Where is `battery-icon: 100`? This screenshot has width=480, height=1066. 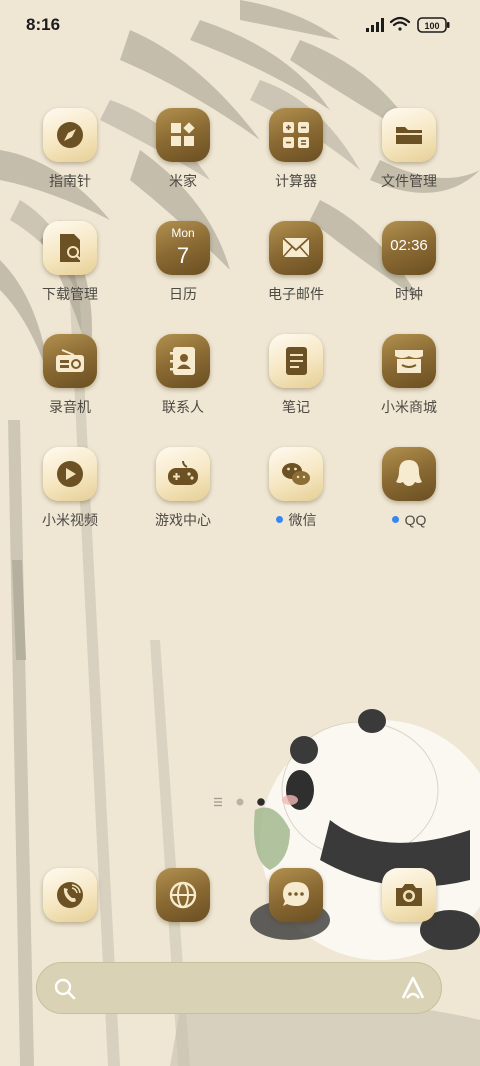 battery-icon: 100 is located at coordinates (433, 25).